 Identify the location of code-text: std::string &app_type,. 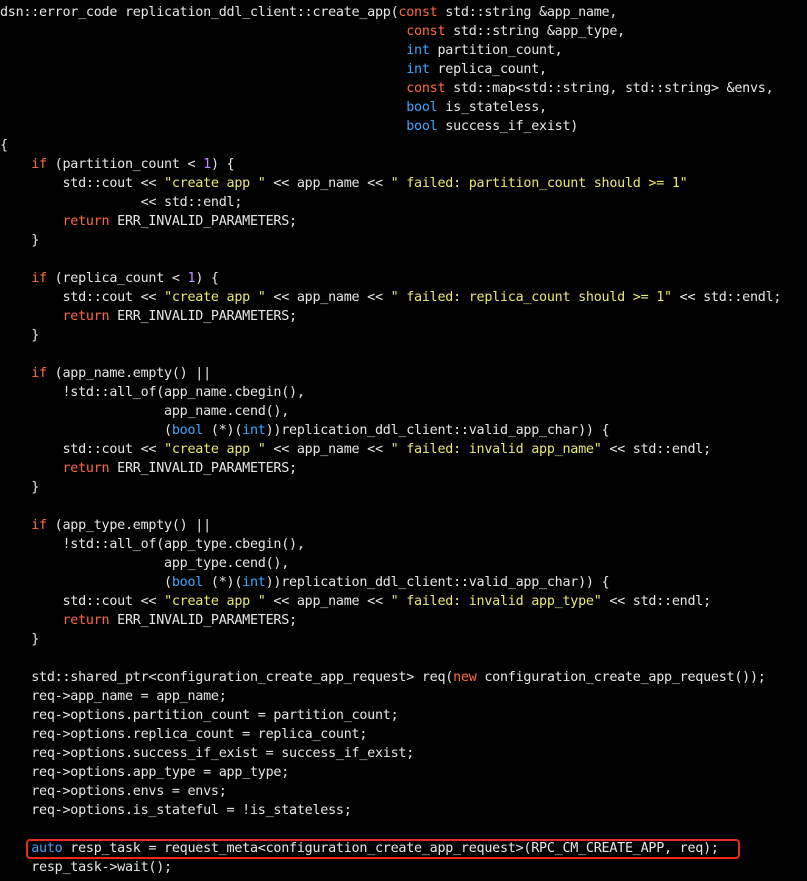
(535, 31).